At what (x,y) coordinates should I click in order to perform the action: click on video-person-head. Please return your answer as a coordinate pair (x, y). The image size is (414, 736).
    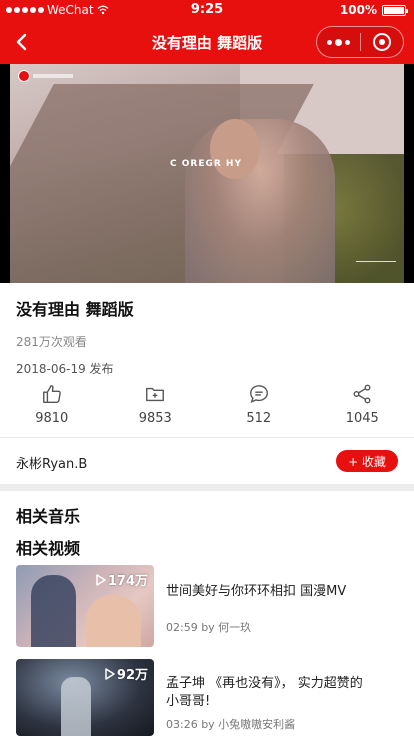
    Looking at the image, I should click on (235, 149).